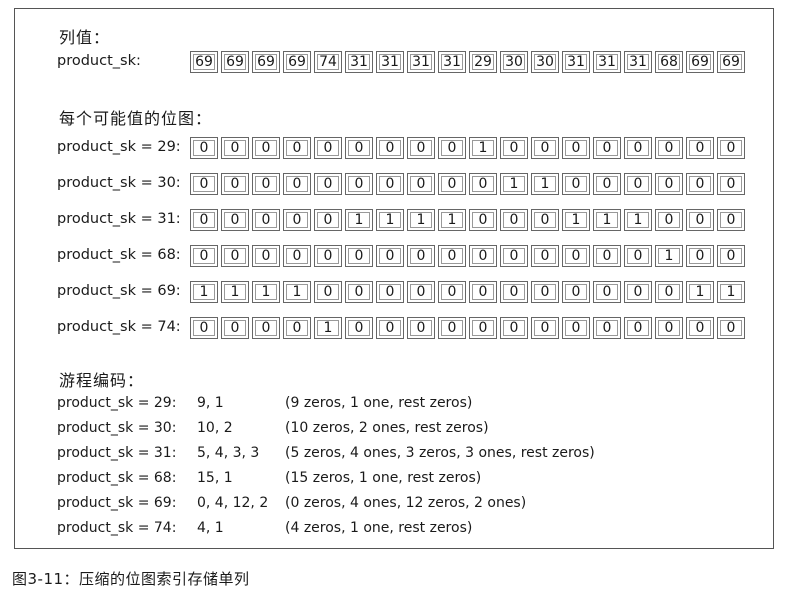 The height and width of the screenshot is (601, 803). I want to click on rle-row-note: (15 zeros, 1 one, rest zeros), so click(383, 478).